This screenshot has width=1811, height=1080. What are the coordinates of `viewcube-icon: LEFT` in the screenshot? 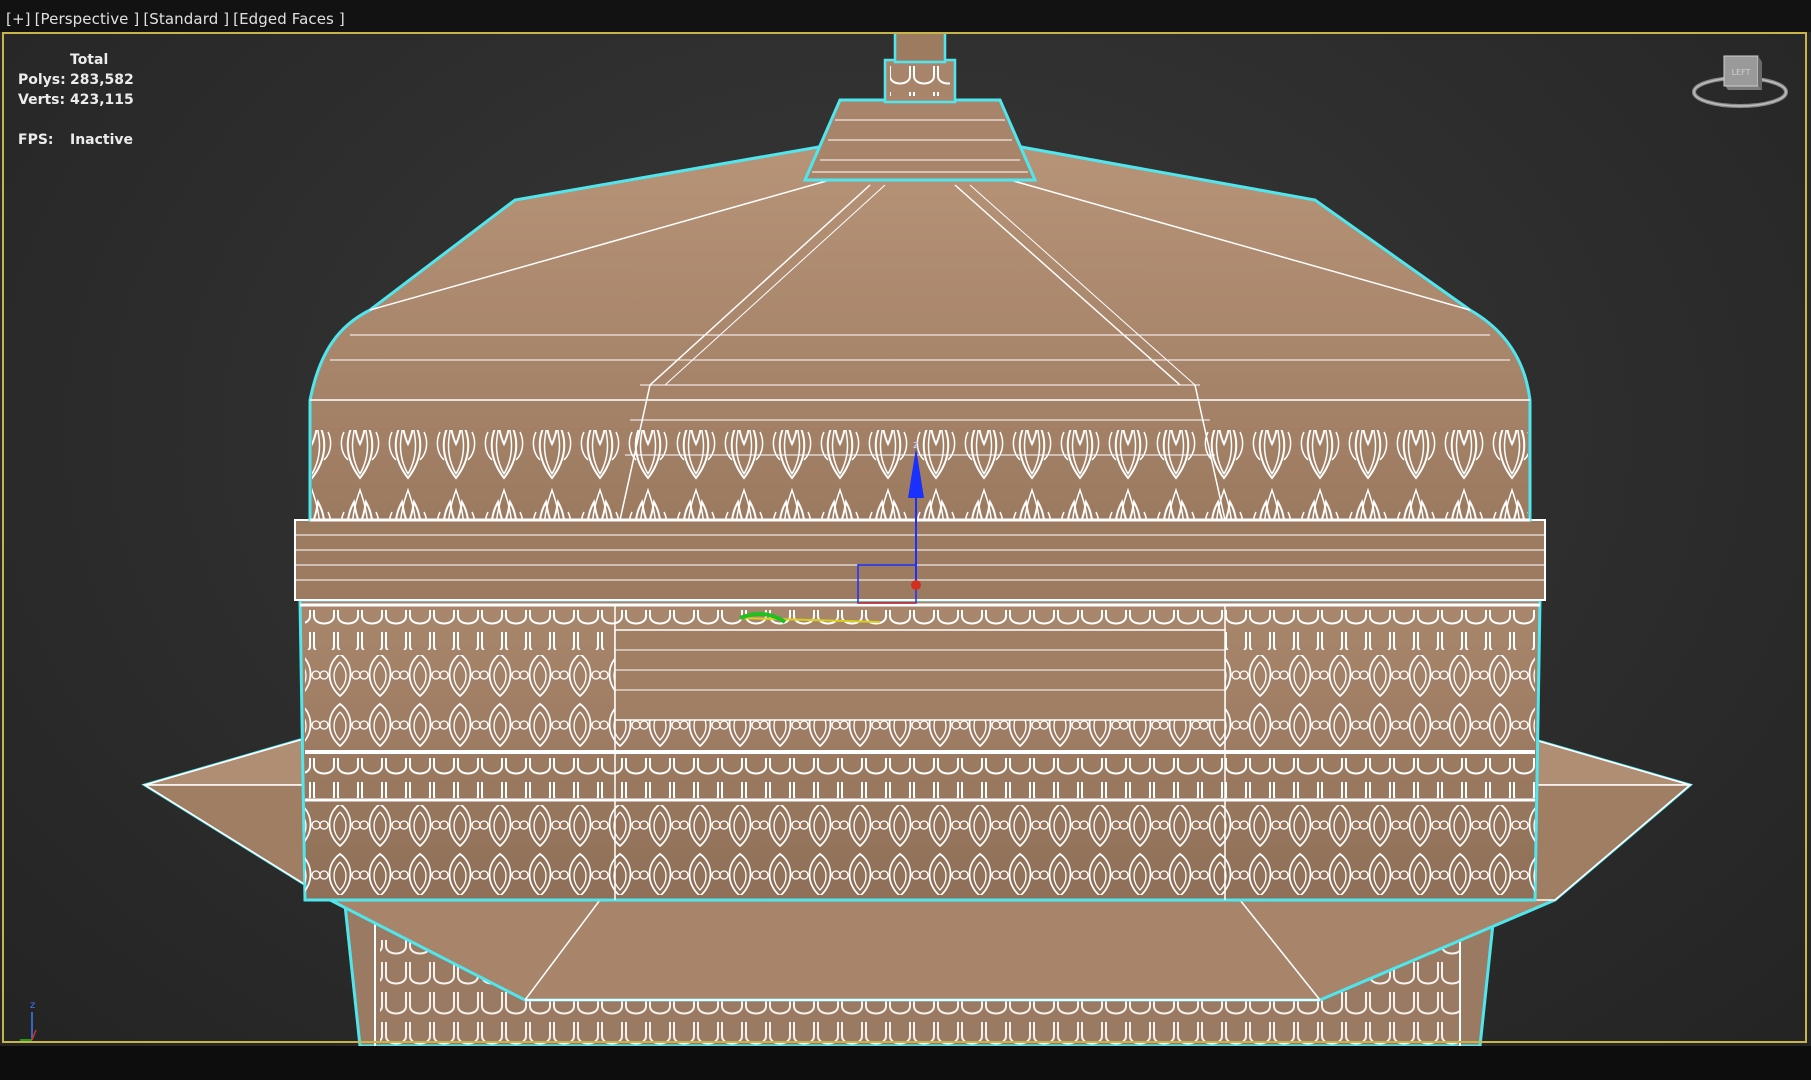 It's located at (1740, 82).